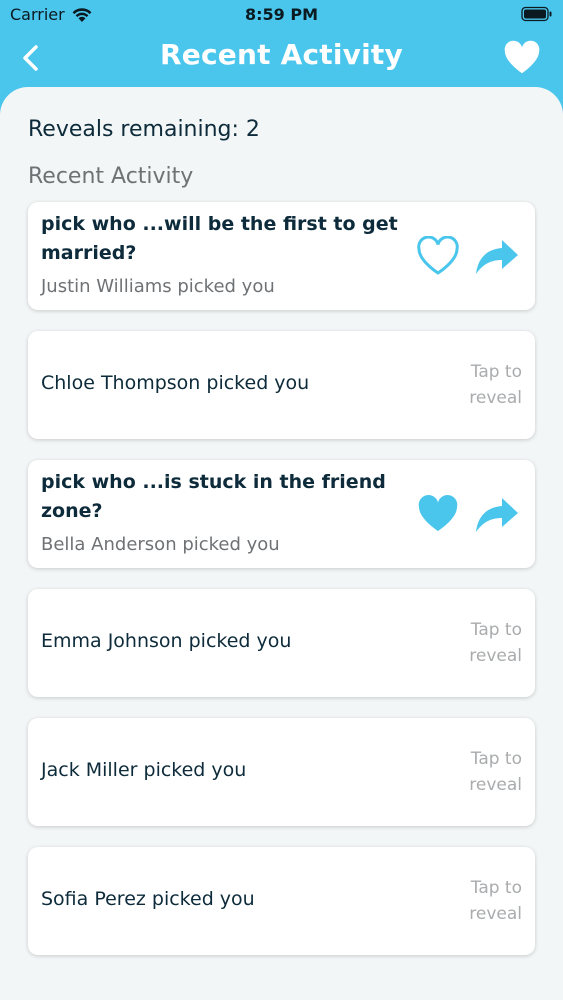 The width and height of the screenshot is (563, 1000). Describe the element at coordinates (111, 176) in the screenshot. I see `section-title: Recent Activity` at that location.